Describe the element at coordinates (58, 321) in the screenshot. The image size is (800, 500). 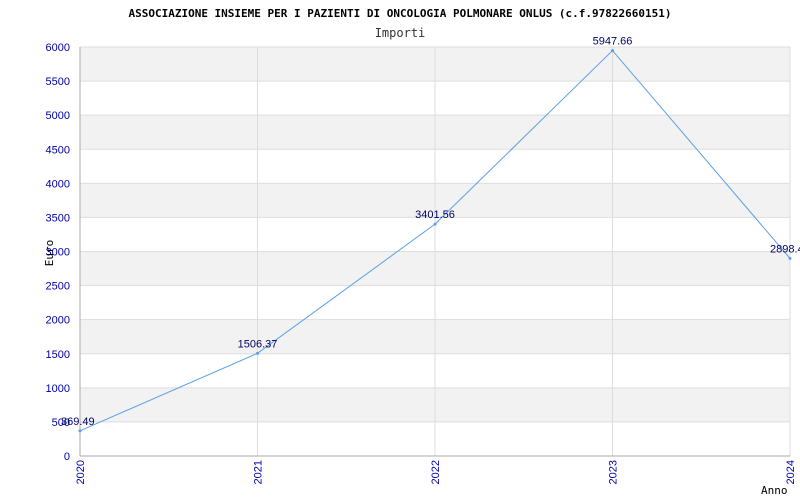
I see `y-tick-label: 2000` at that location.